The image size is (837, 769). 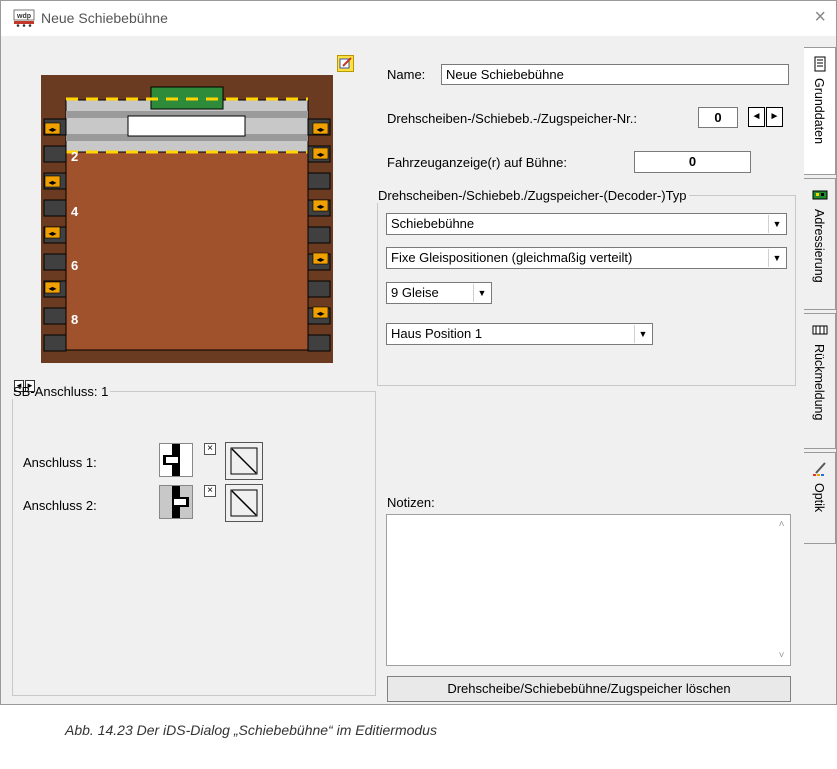 What do you see at coordinates (176, 460) in the screenshot?
I see `connection-1-icon` at bounding box center [176, 460].